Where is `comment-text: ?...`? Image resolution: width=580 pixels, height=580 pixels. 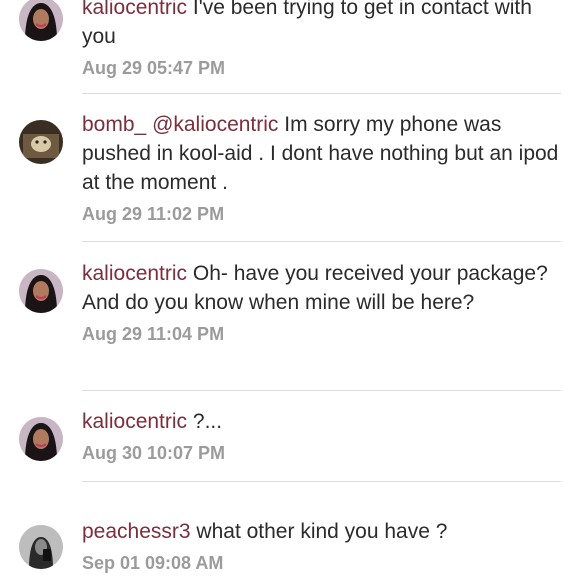
comment-text: ?... is located at coordinates (207, 421).